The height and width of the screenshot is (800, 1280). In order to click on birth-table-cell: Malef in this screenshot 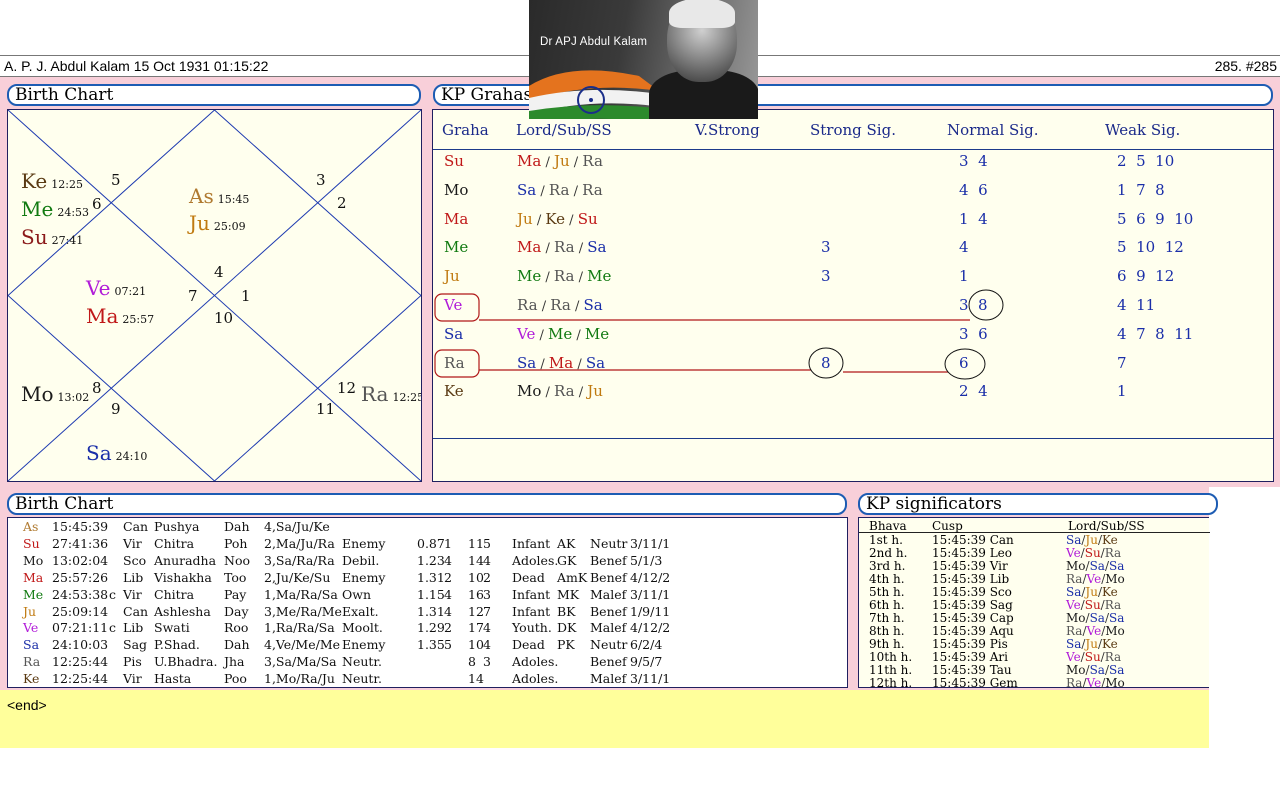, I will do `click(608, 628)`.